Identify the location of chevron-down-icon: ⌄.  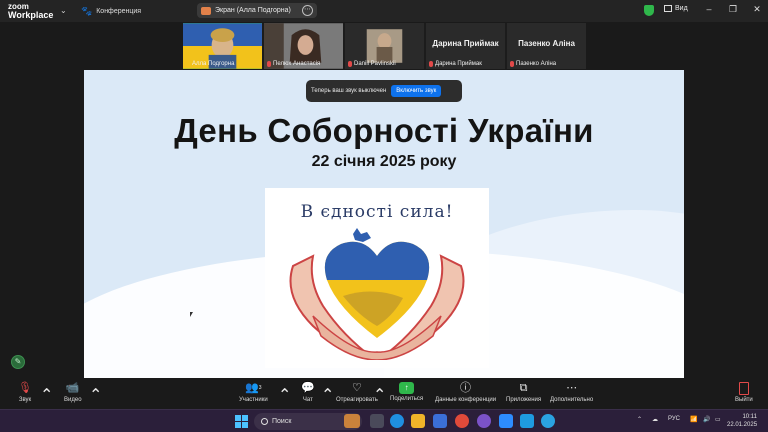
(63, 10).